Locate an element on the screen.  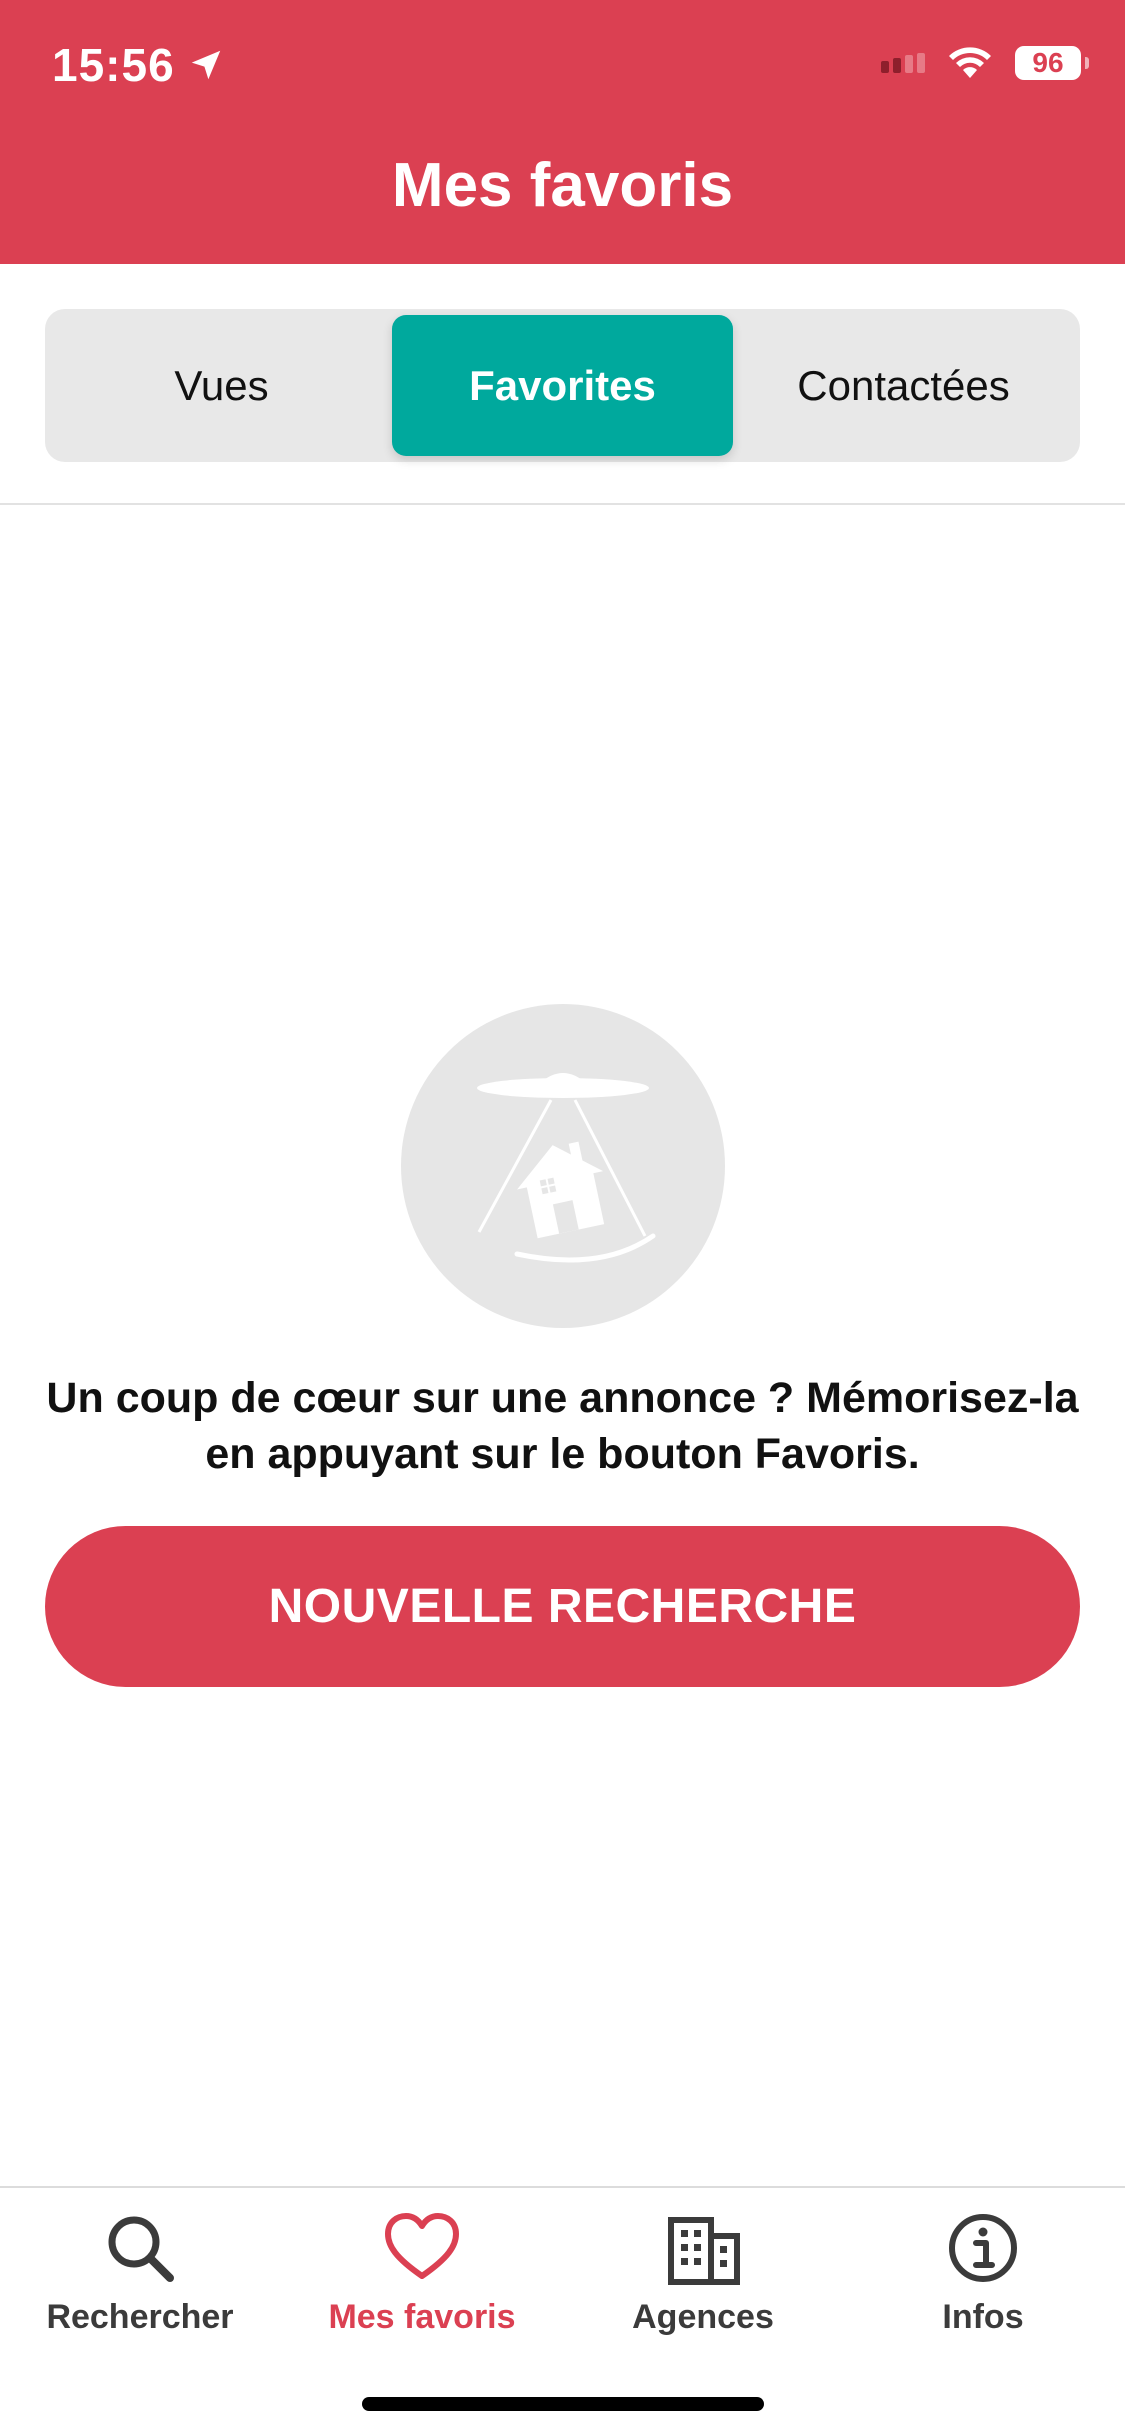
tabbar-label-rechercher: Rechercher is located at coordinates (140, 2317).